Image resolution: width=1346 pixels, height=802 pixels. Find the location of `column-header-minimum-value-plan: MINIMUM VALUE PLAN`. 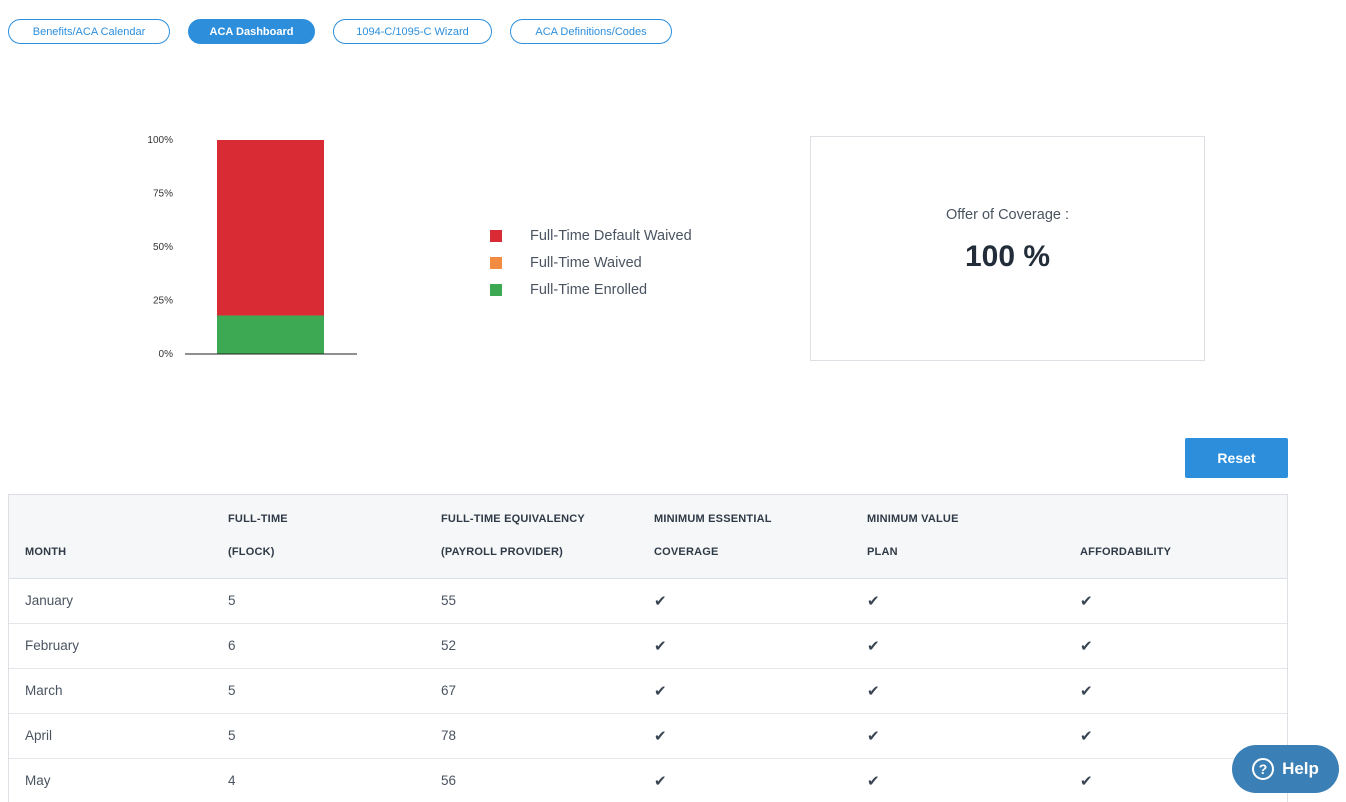

column-header-minimum-value-plan: MINIMUM VALUE PLAN is located at coordinates (973, 537).